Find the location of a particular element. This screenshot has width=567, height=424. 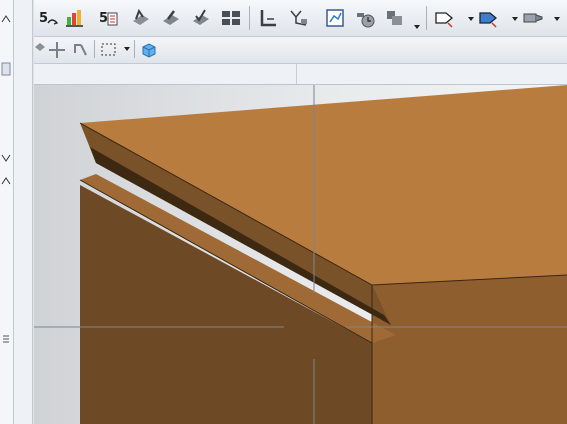

insert-component-icon is located at coordinates (171, 18).